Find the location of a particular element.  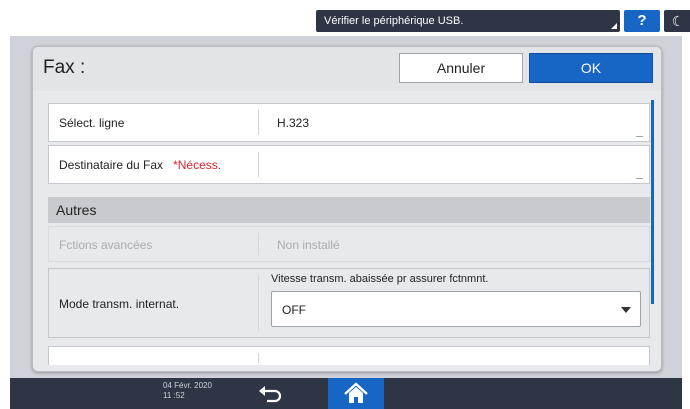

dropdown-arrow-icon is located at coordinates (626, 310).